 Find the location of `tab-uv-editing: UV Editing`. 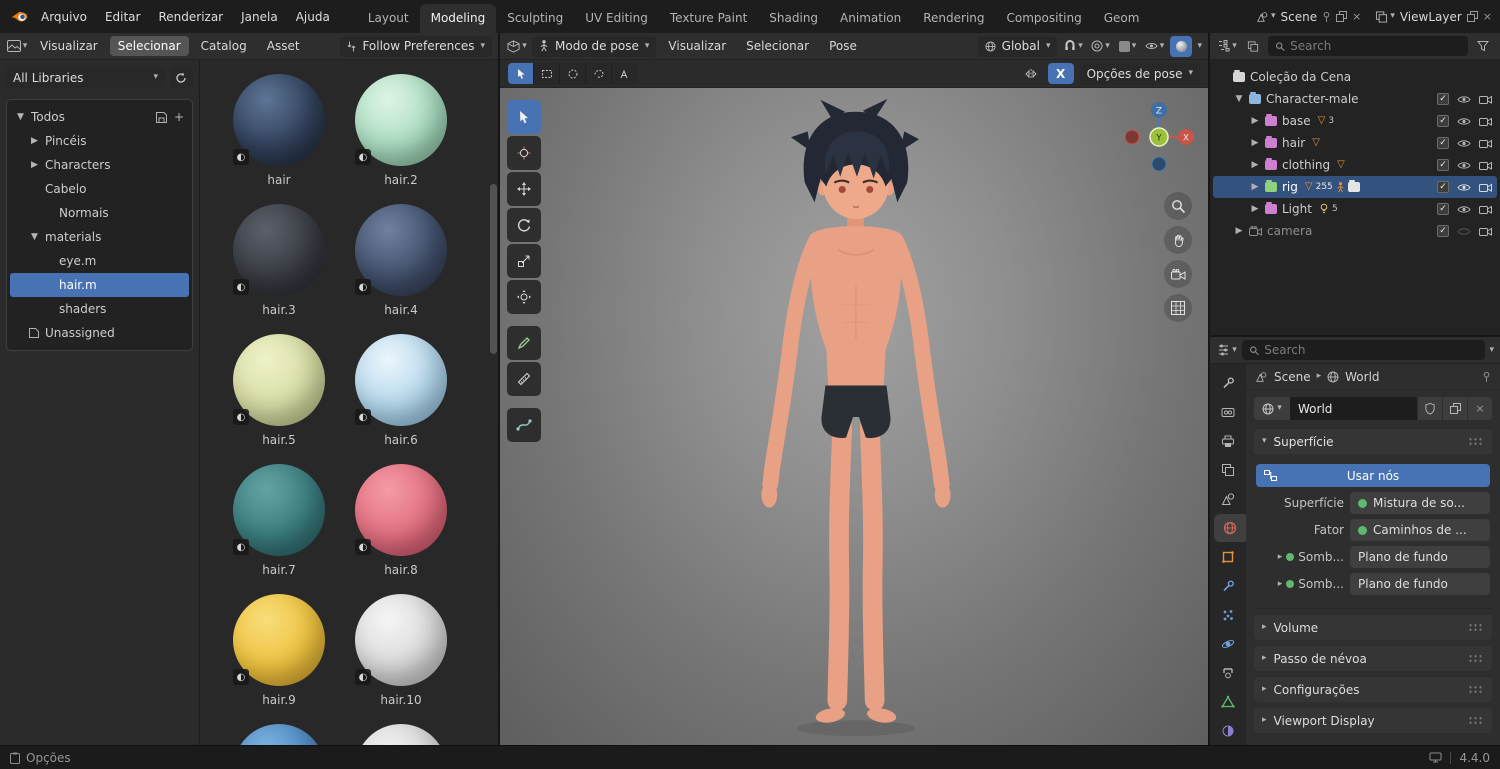

tab-uv-editing: UV Editing is located at coordinates (616, 18).